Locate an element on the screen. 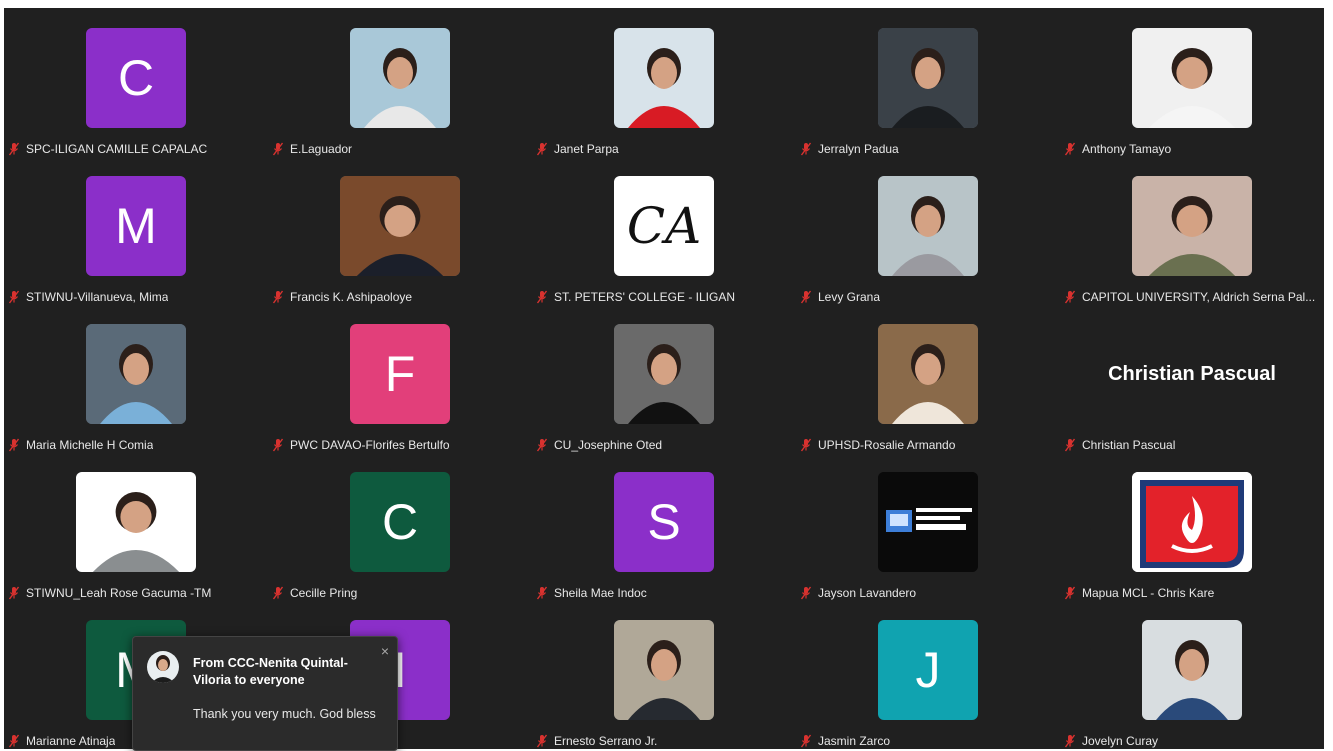  participant-tile: C SPC-ILIGAN CAMILLE CAPALAC is located at coordinates (136, 82).